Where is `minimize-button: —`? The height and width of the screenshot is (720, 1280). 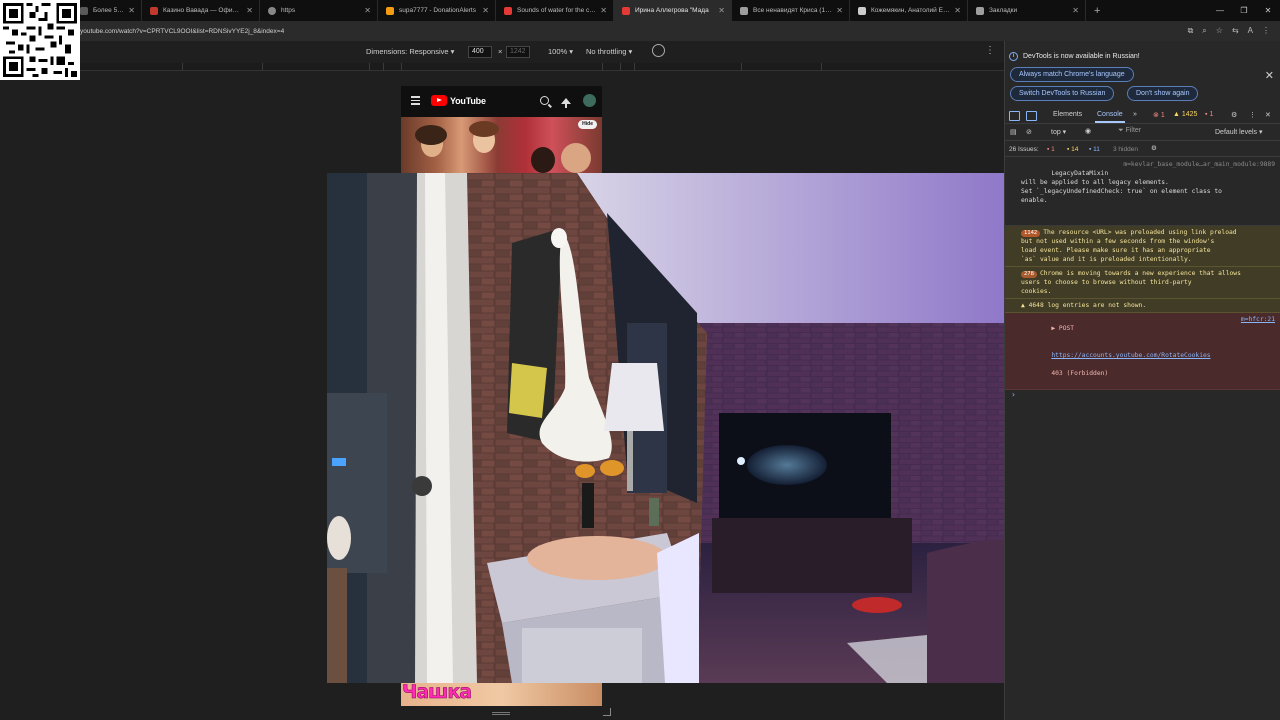
minimize-button: — is located at coordinates (1220, 10).